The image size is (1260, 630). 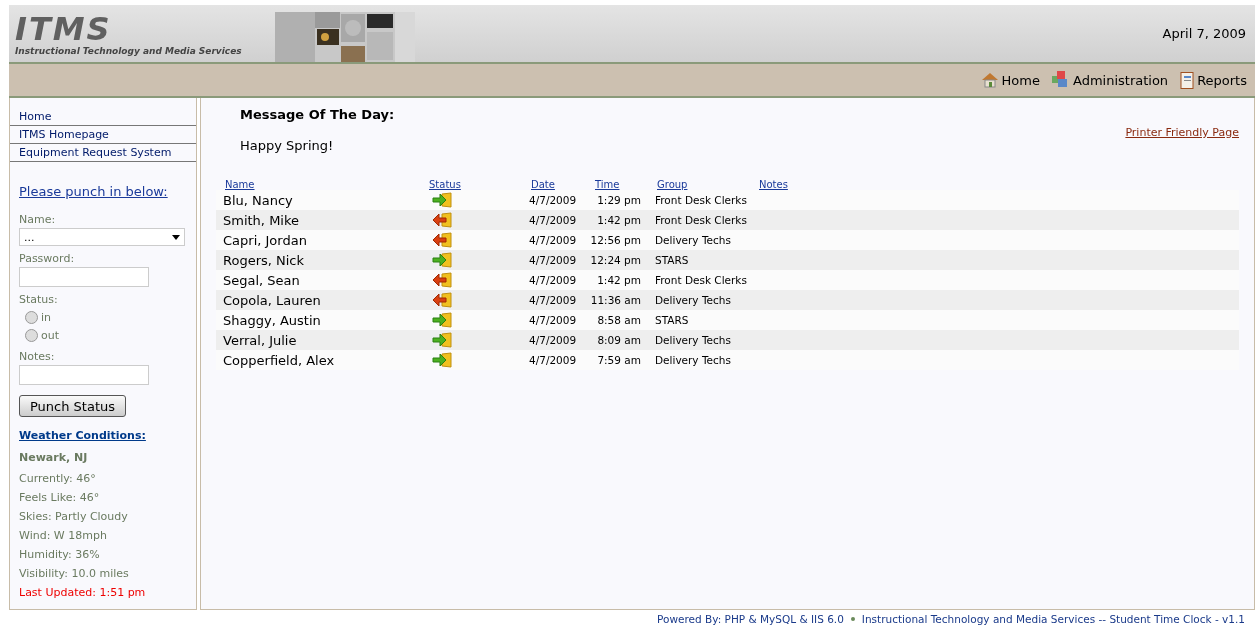 I want to click on column-header-link: Date, so click(x=543, y=184).